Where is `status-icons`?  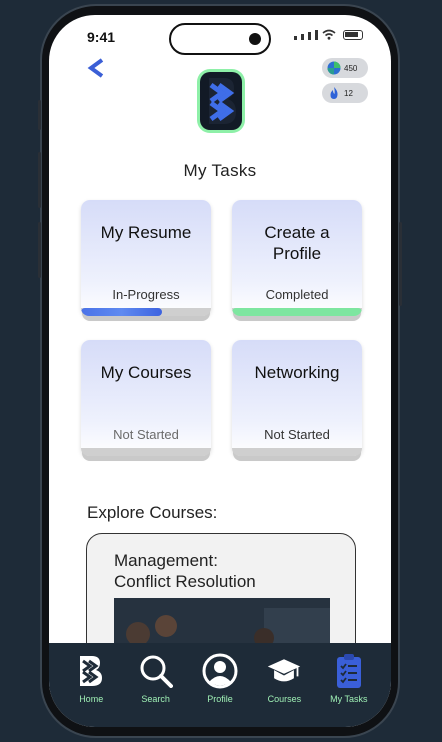
status-icons is located at coordinates (328, 34).